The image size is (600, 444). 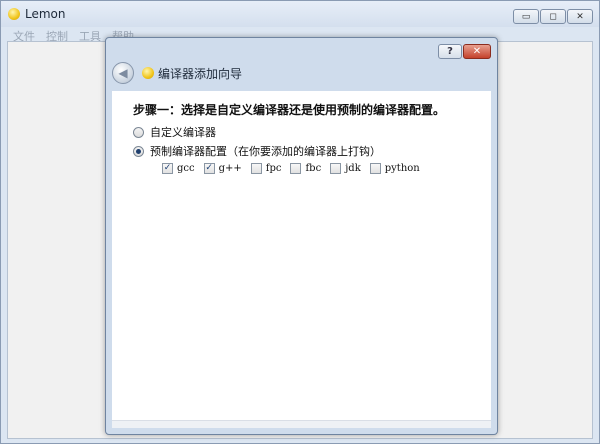 I want to click on compiler-label: python, so click(x=402, y=168).